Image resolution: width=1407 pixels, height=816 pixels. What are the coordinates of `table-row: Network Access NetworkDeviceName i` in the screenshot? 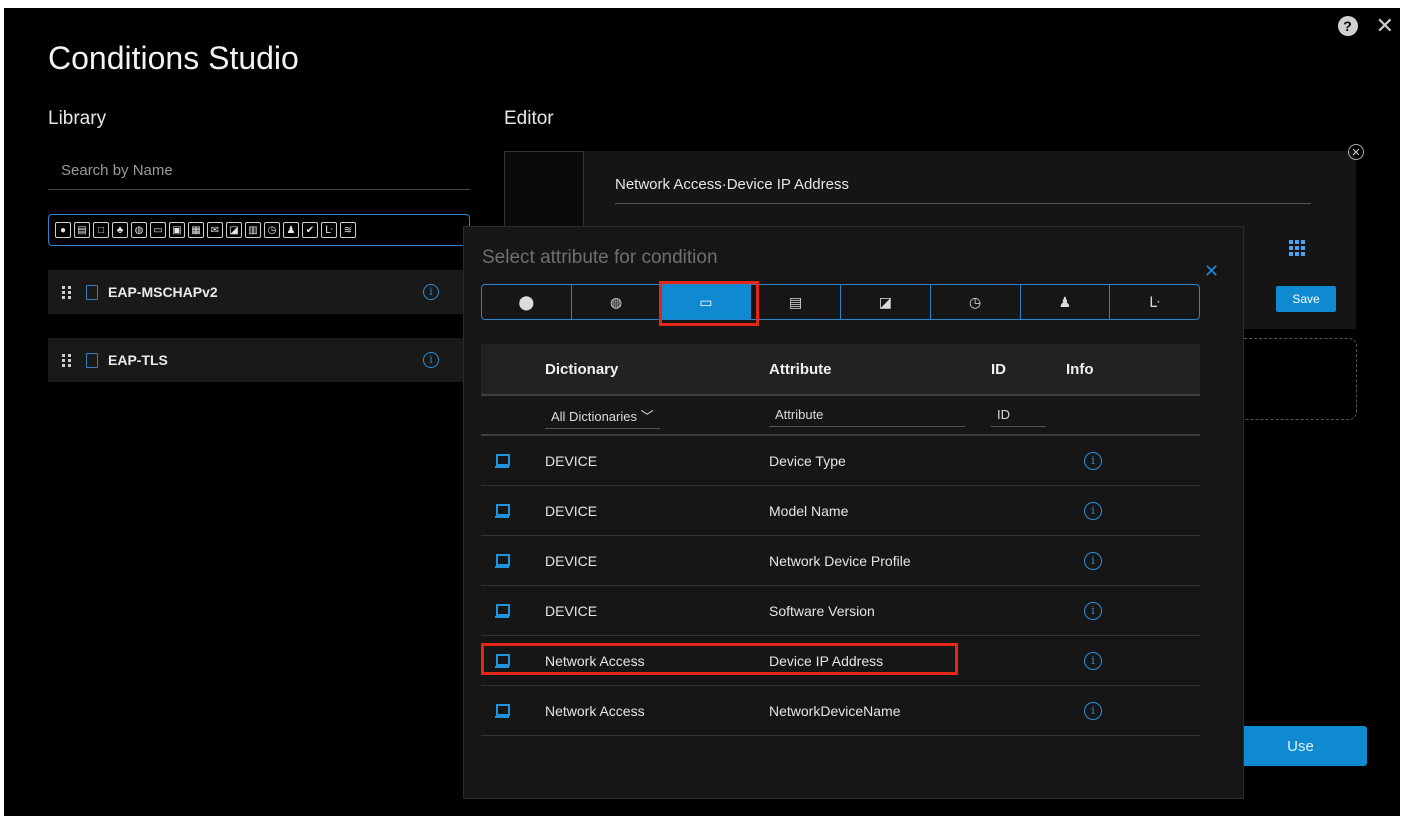 It's located at (840, 711).